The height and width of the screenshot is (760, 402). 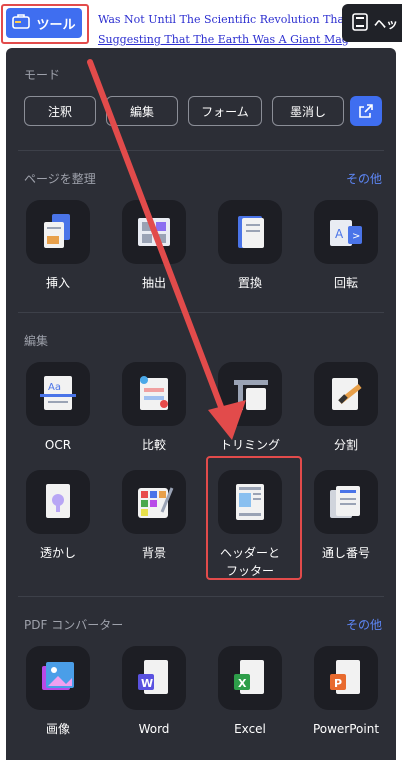 What do you see at coordinates (308, 111) in the screenshot?
I see `mode-redact-button: 墨消し` at bounding box center [308, 111].